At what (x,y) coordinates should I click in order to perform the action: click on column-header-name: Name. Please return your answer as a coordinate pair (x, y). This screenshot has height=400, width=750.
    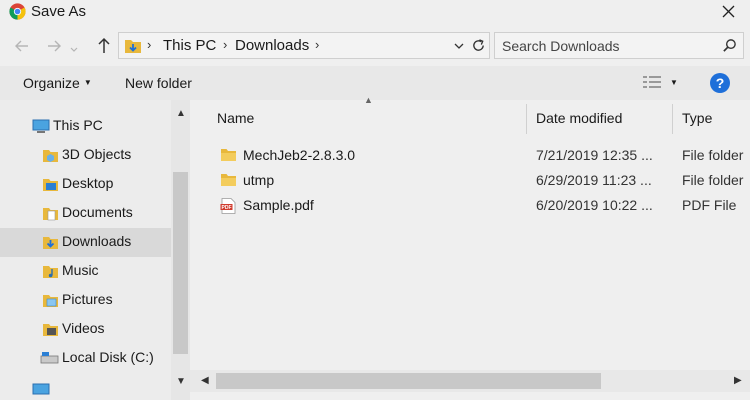
    Looking at the image, I should click on (235, 118).